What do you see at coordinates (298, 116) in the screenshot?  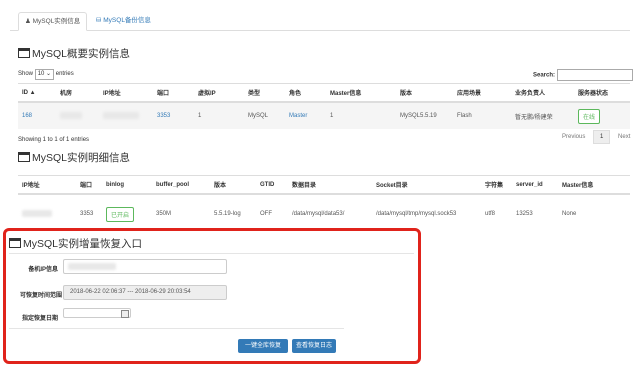 I see `role-link: Master` at bounding box center [298, 116].